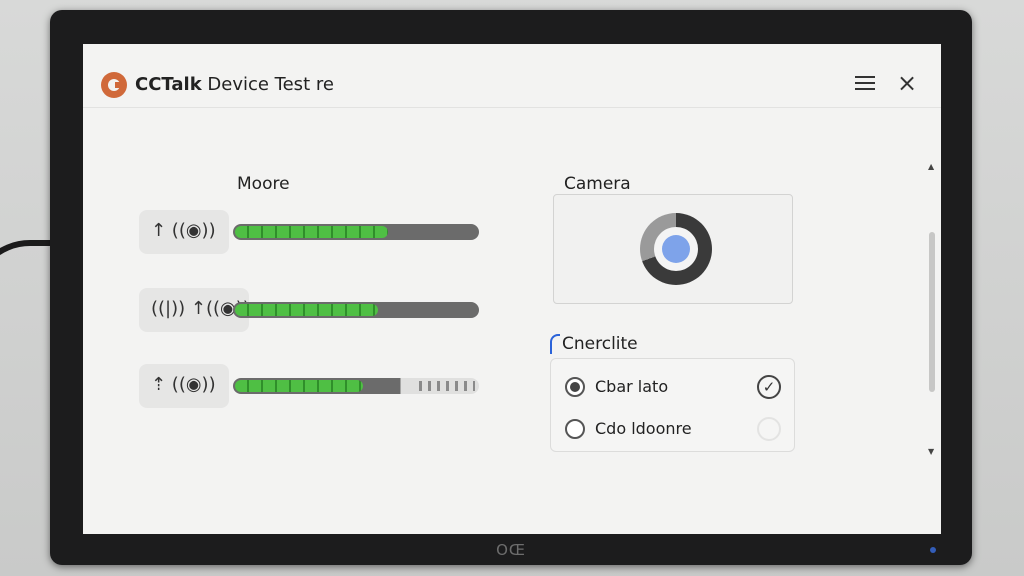 This screenshot has width=1024, height=576. What do you see at coordinates (865, 85) in the screenshot?
I see `menu-icon` at bounding box center [865, 85].